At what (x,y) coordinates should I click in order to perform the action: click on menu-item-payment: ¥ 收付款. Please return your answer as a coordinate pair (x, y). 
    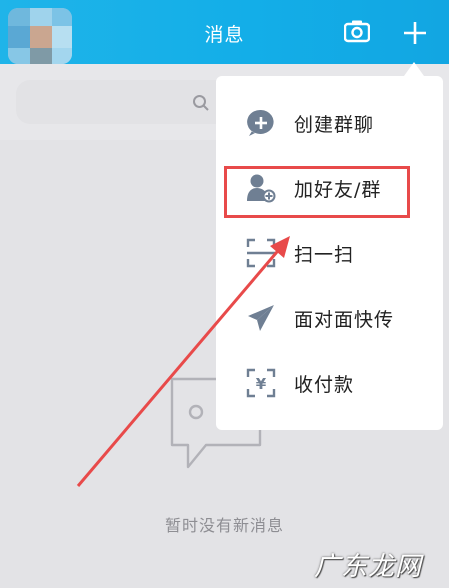
    Looking at the image, I should click on (329, 383).